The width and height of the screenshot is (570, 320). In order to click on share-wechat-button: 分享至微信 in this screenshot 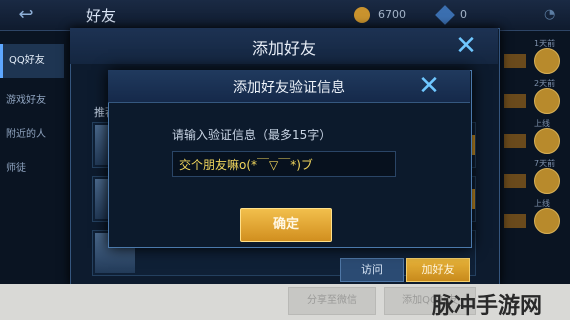, I will do `click(332, 301)`.